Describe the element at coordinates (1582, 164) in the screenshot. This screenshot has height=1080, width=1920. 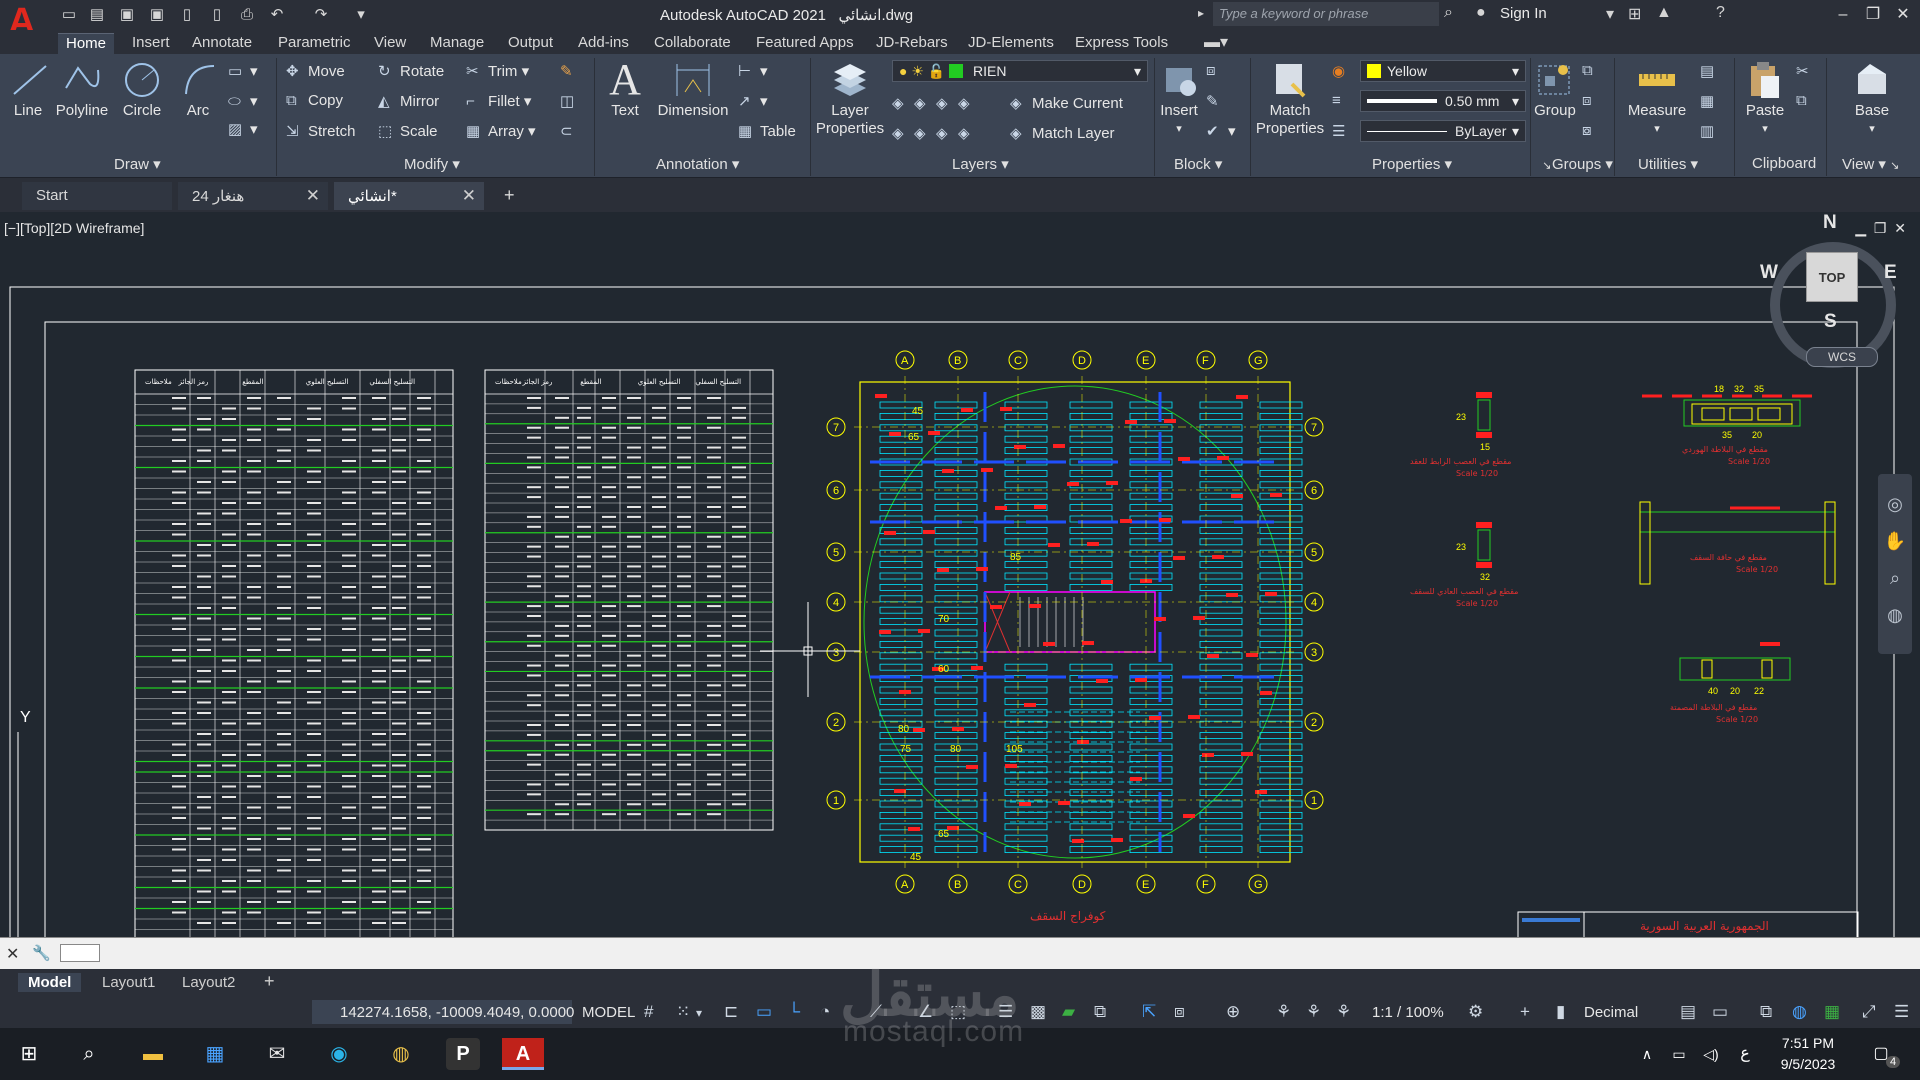
I see `groups-panel-title: Groups ▾` at that location.